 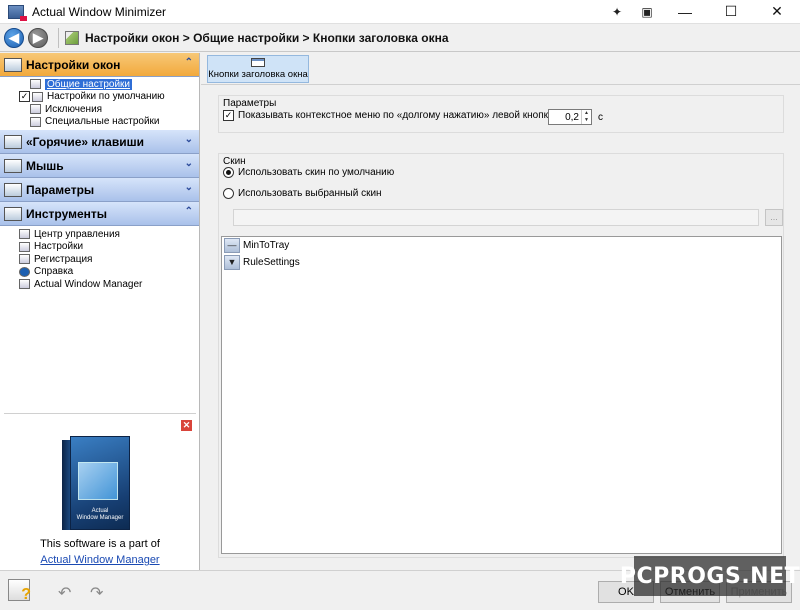 I want to click on product-box-text: Actual Window Manager, so click(x=100, y=514).